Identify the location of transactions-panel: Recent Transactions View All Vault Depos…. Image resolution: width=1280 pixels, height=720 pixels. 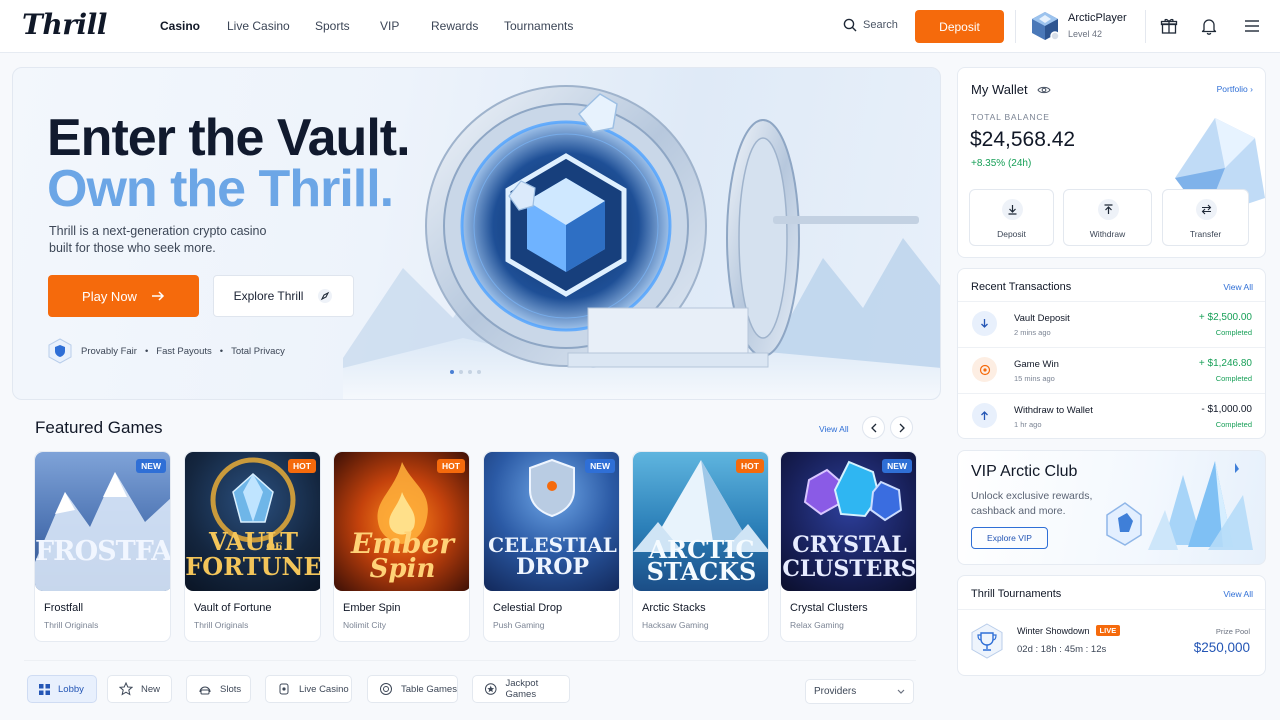
(1111, 353).